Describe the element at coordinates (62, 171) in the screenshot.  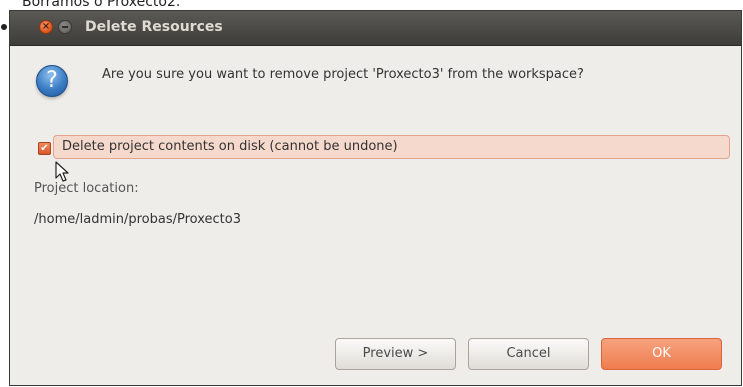
I see `mouse-pointer-icon` at that location.